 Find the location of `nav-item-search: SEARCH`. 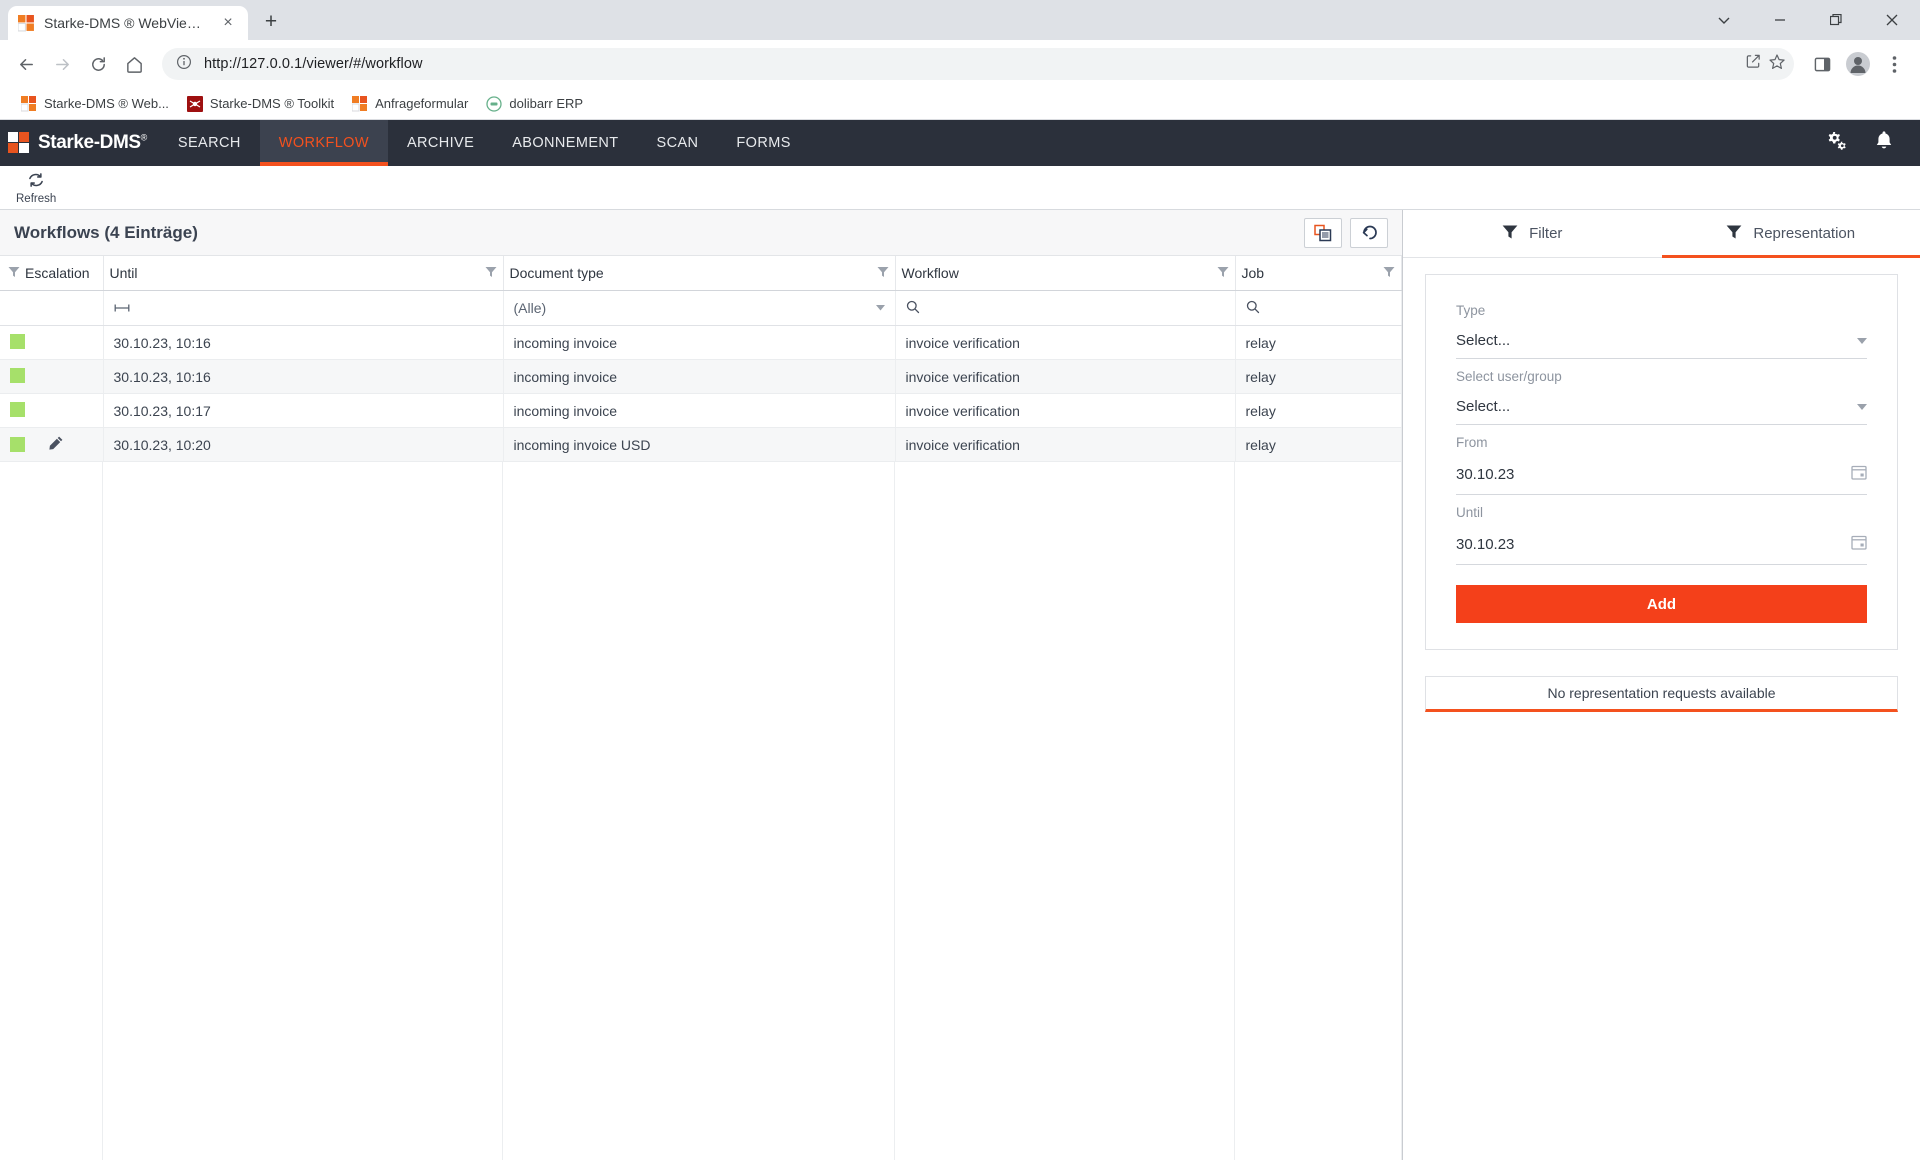

nav-item-search: SEARCH is located at coordinates (209, 143).